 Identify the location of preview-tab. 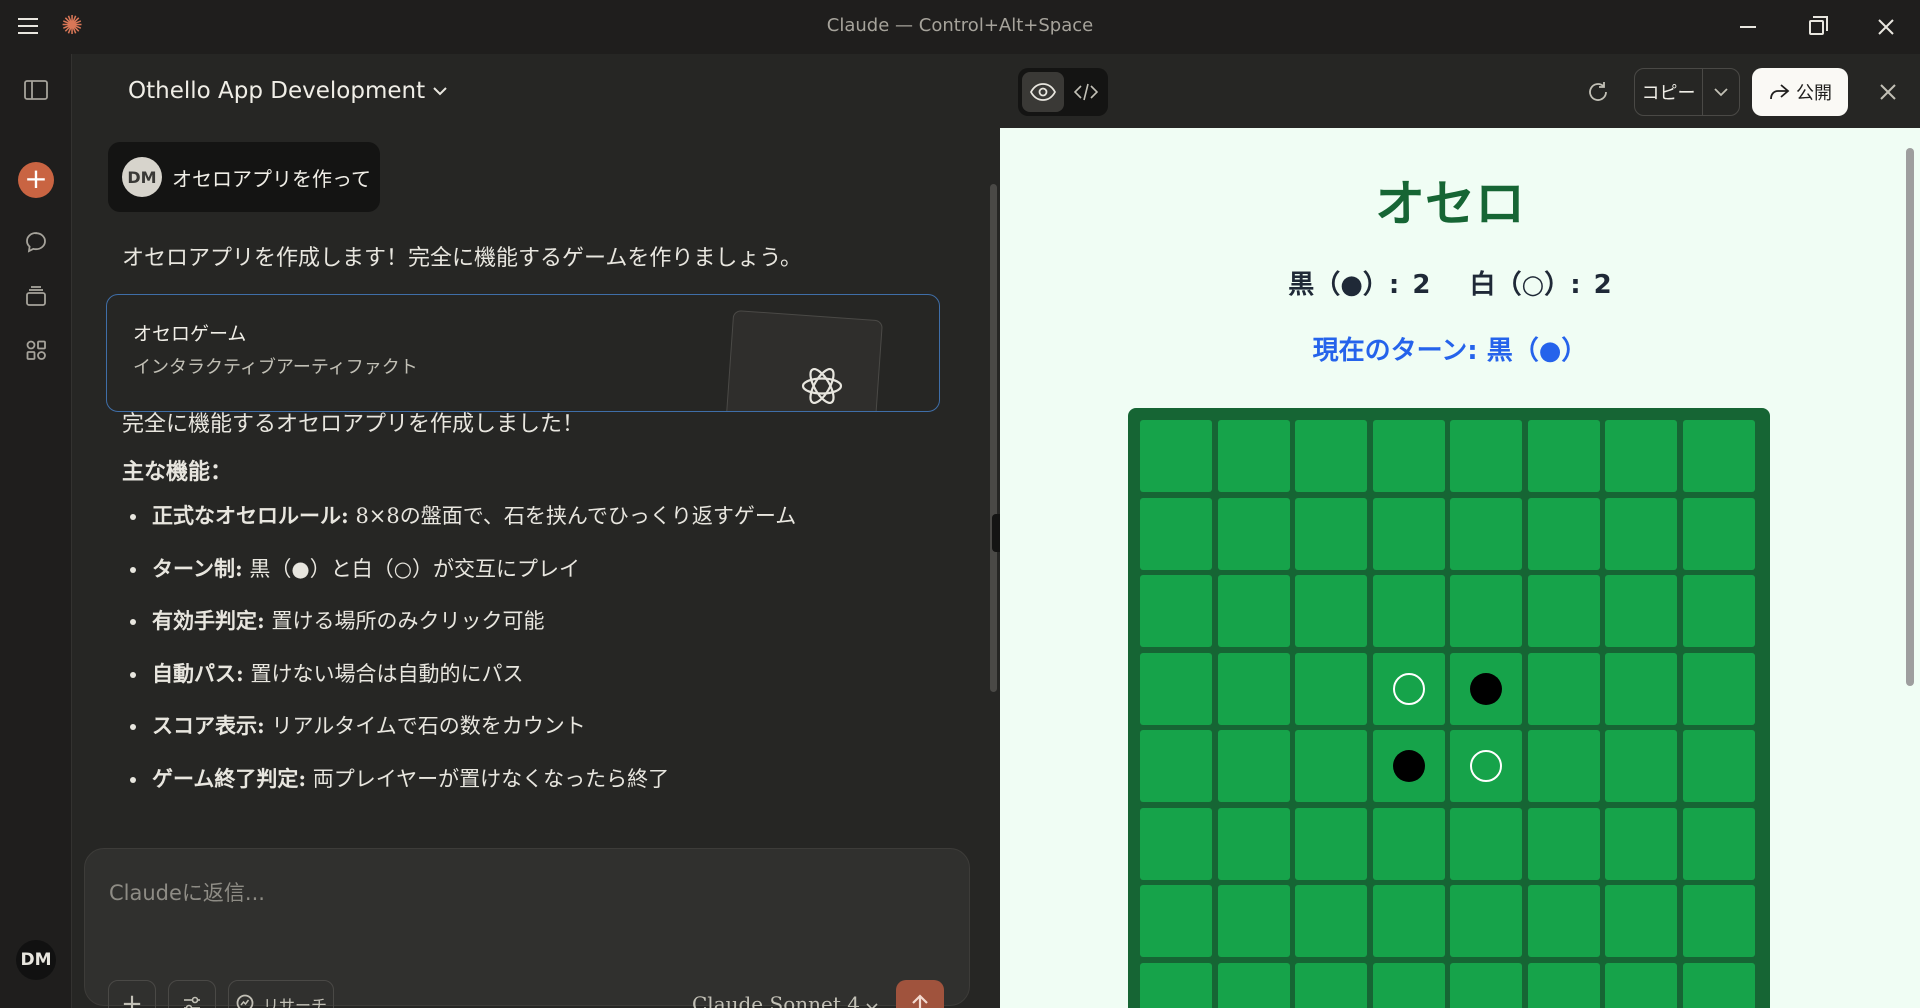
(1043, 92).